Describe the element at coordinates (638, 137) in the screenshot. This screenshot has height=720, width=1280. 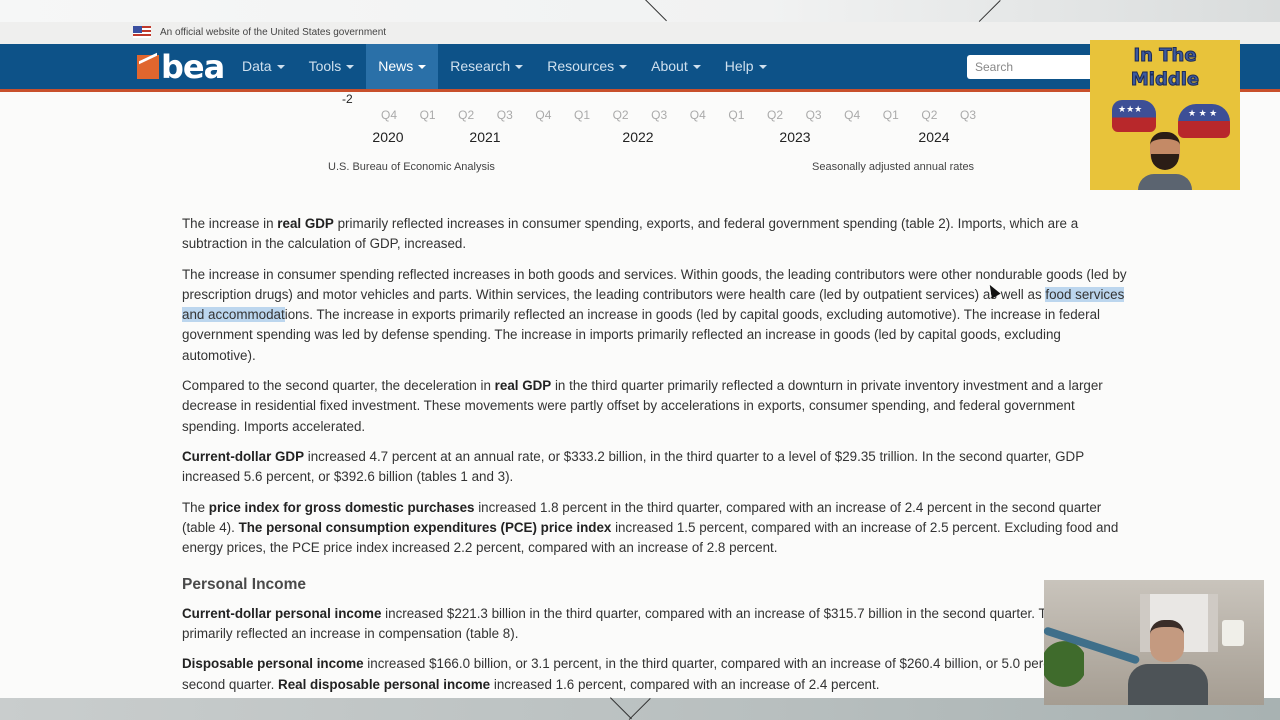
I see `year-tick-label: 2022` at that location.